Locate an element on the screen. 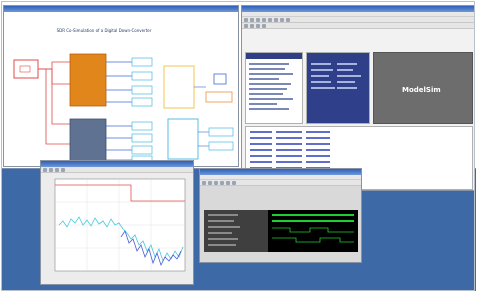  source-block is located at coordinates (26, 69).